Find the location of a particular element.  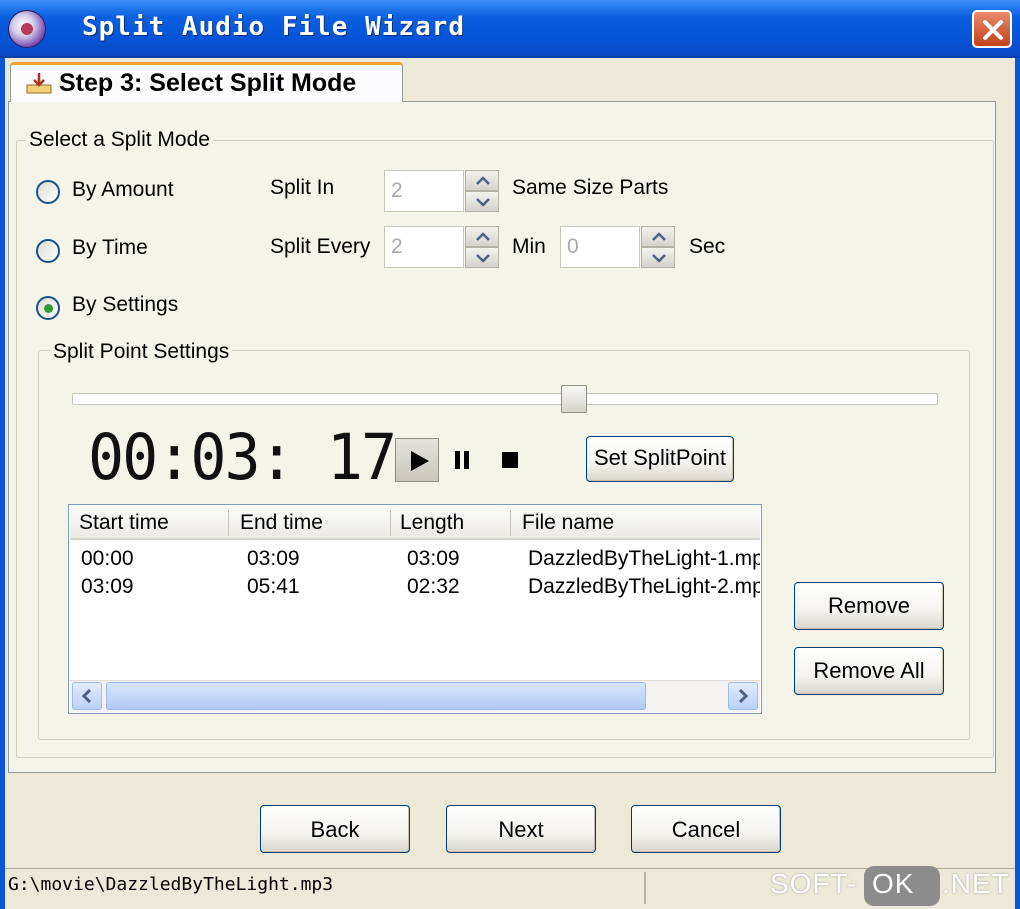

remove-button: Remove is located at coordinates (869, 606).